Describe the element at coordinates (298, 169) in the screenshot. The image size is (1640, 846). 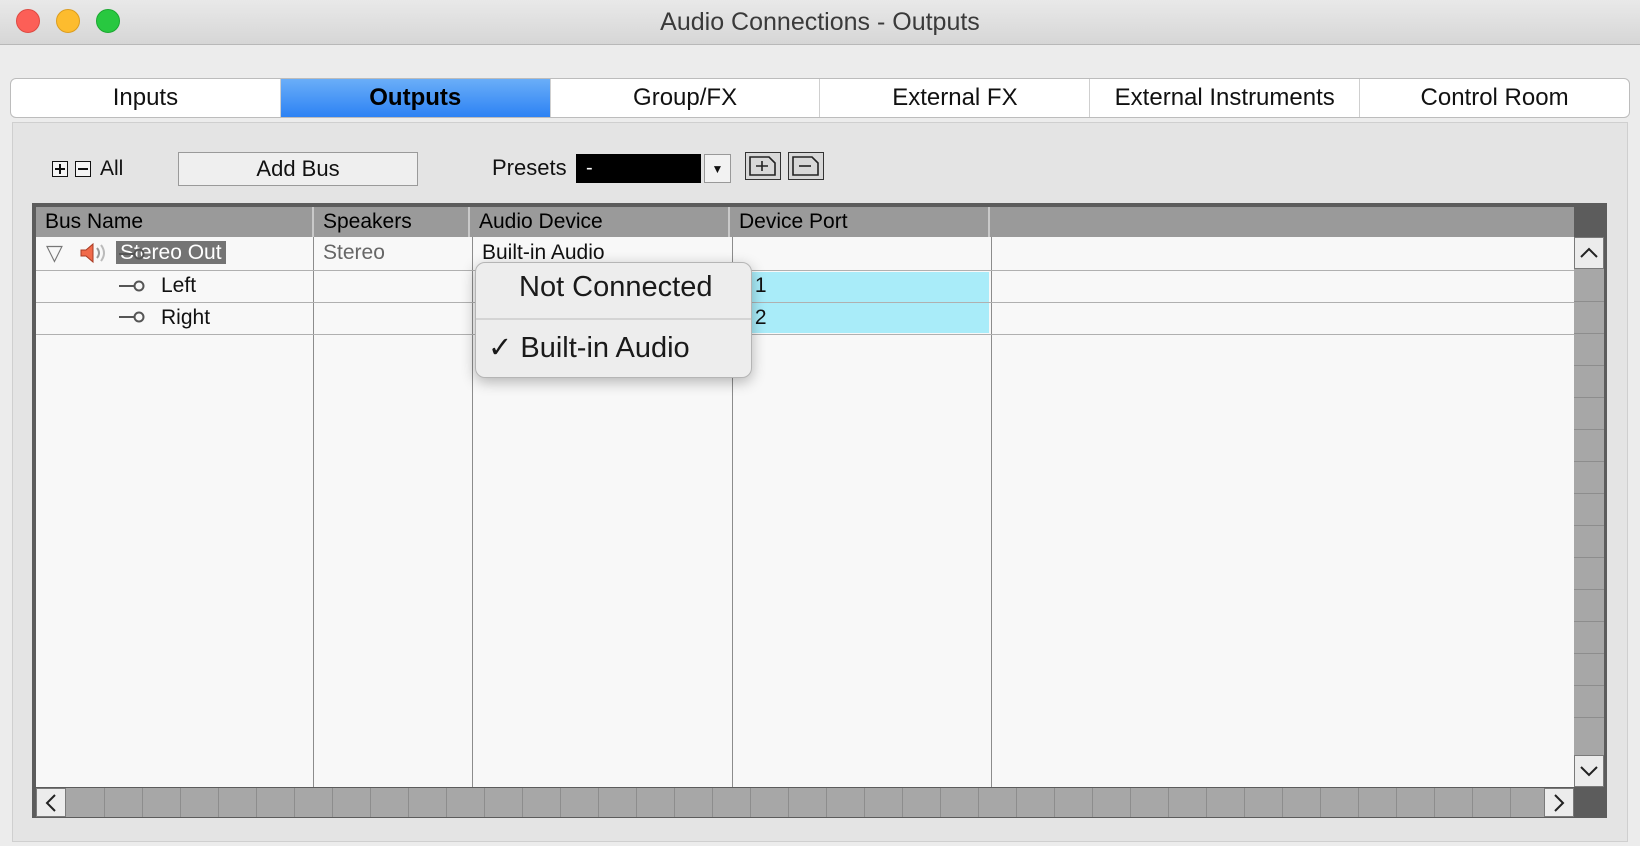
I see `add-bus-button: Add Bus` at that location.